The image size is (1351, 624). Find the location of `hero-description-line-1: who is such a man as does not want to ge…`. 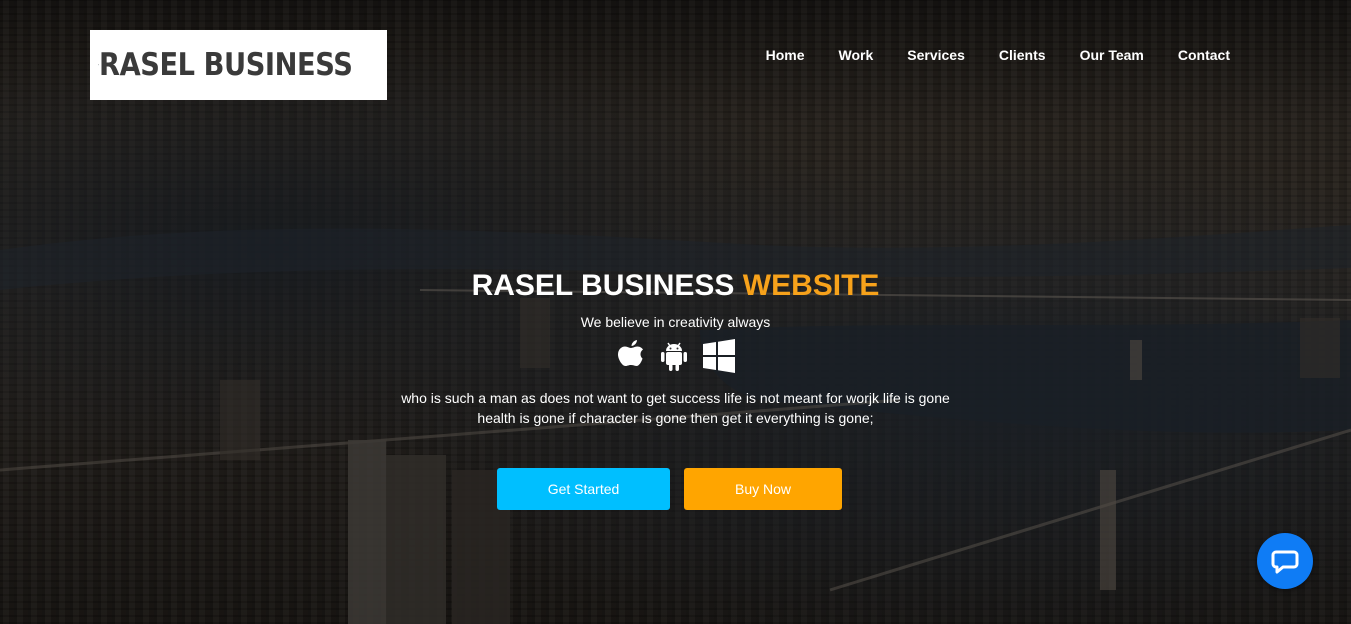

hero-description-line-1: who is such a man as does not want to ge… is located at coordinates (675, 398).